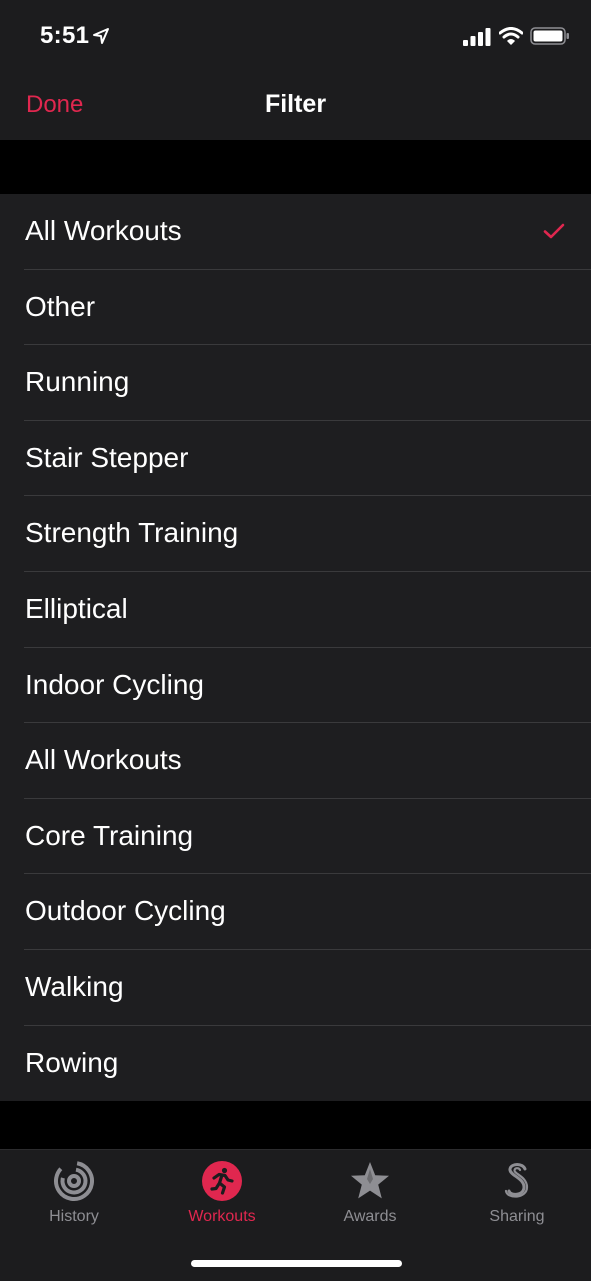 This screenshot has height=1281, width=591. Describe the element at coordinates (370, 1216) in the screenshot. I see `tab-label: Awards` at that location.